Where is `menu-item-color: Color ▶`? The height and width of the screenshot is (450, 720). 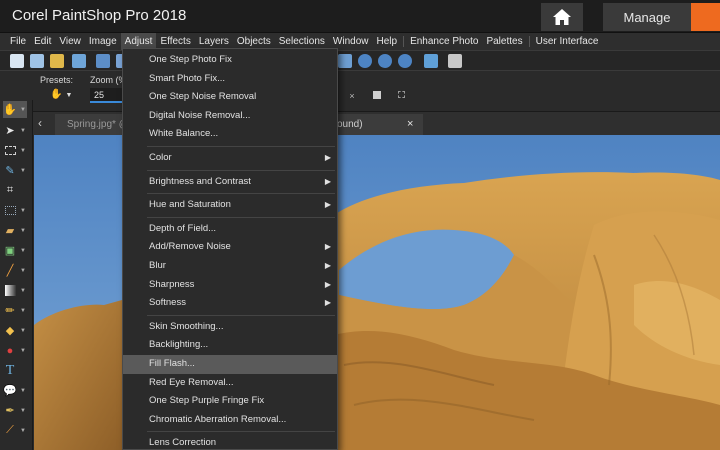 menu-item-color: Color ▶ is located at coordinates (230, 158).